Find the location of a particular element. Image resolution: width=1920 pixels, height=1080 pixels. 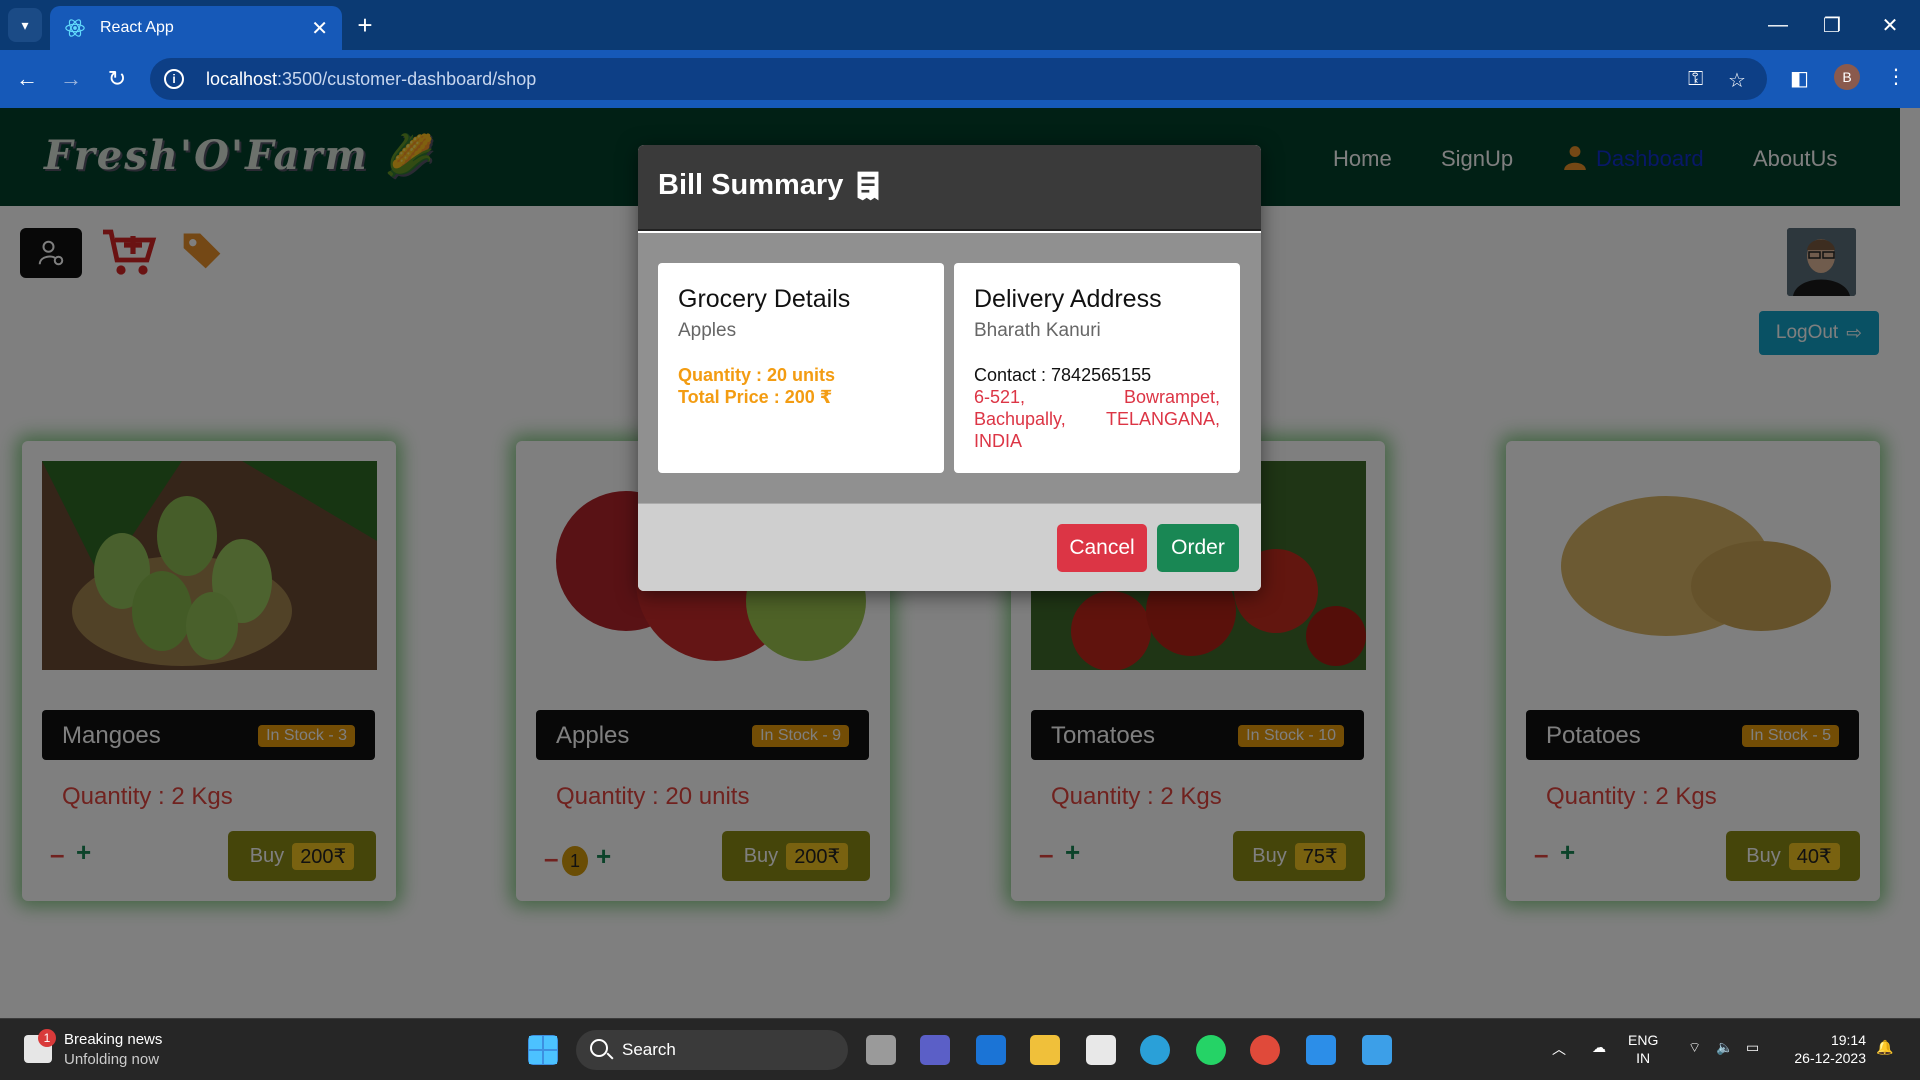

browser-tab-bar: ▾ React App ✕ + — ❐ ✕ is located at coordinates (960, 25).